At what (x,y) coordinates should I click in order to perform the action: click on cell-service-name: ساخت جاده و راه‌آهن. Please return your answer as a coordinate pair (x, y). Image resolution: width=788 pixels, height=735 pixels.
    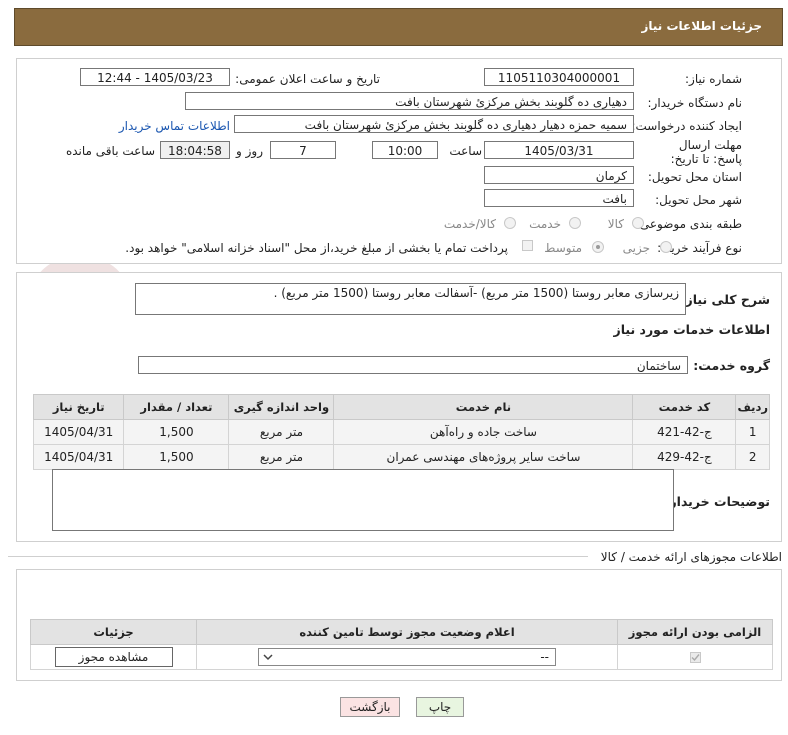
    Looking at the image, I should click on (483, 432).